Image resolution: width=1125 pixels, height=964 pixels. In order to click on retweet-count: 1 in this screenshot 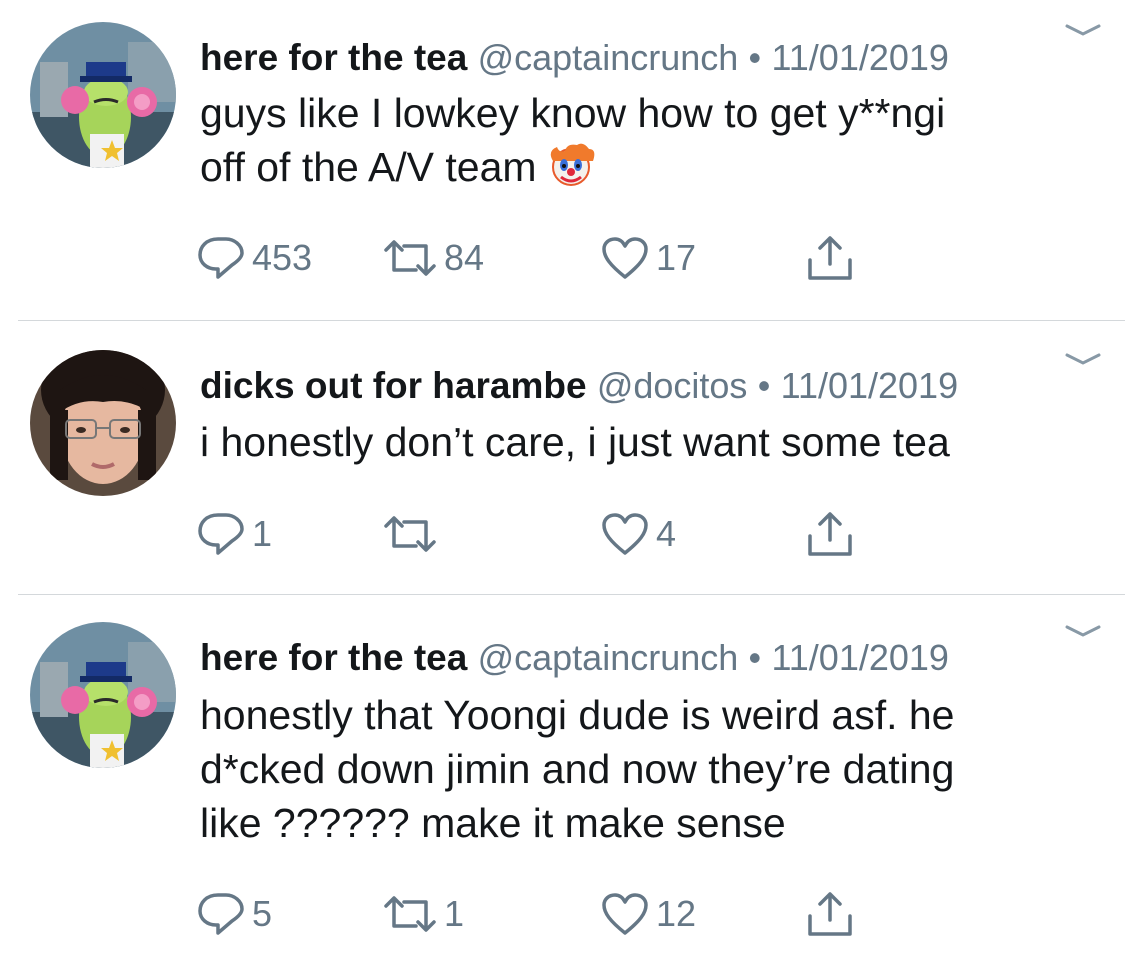, I will do `click(454, 913)`.